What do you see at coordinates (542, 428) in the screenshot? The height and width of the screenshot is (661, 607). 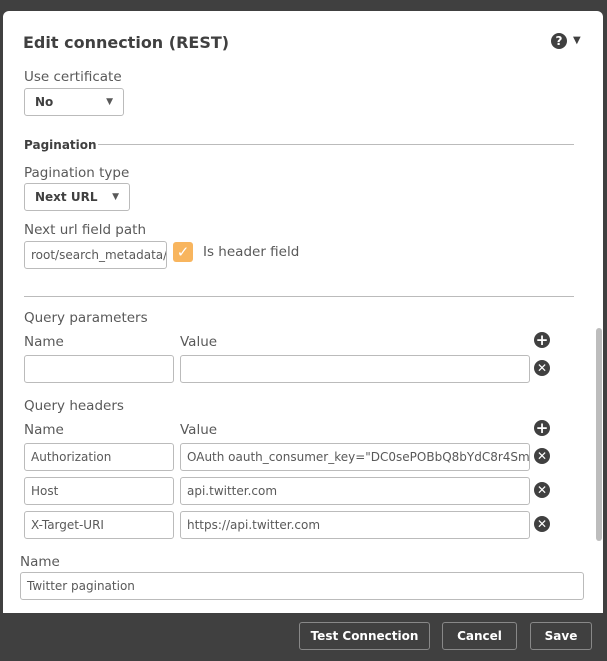 I see `add-header-icon: +` at bounding box center [542, 428].